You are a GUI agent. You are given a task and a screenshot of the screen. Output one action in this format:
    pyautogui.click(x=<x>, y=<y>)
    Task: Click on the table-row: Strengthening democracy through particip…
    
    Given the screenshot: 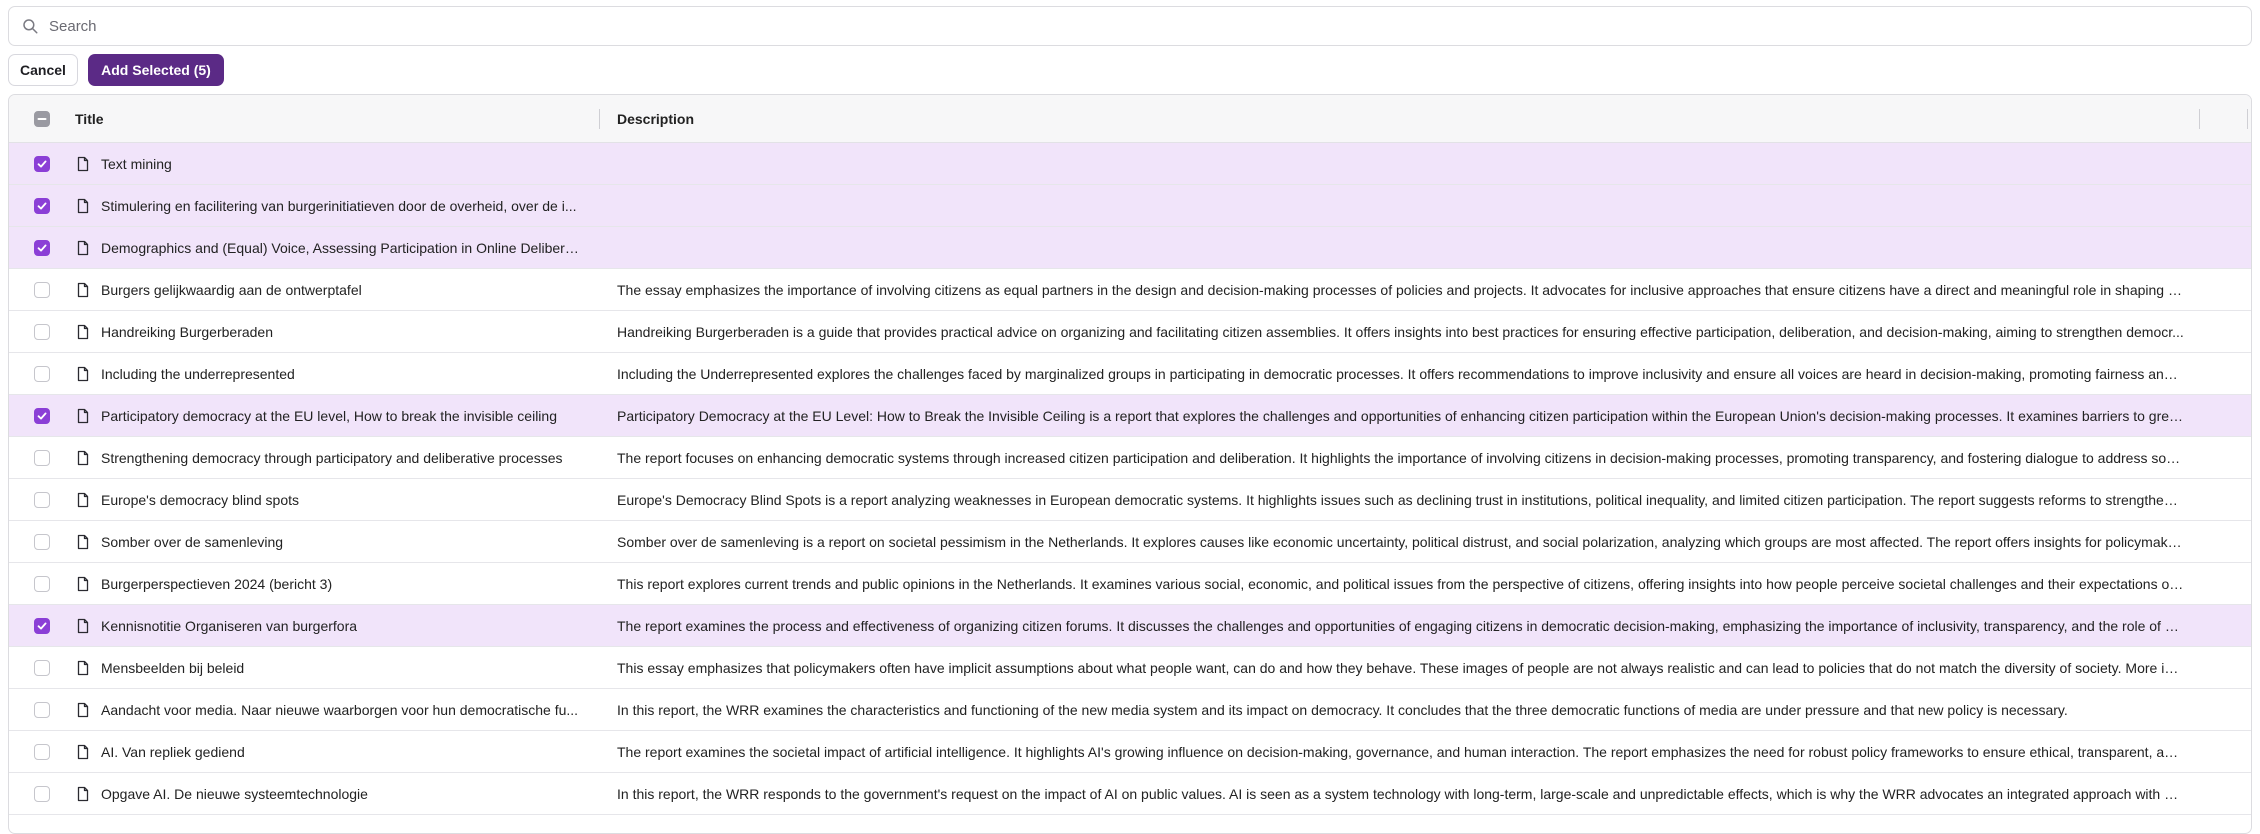 What is the action you would take?
    pyautogui.click(x=1130, y=458)
    